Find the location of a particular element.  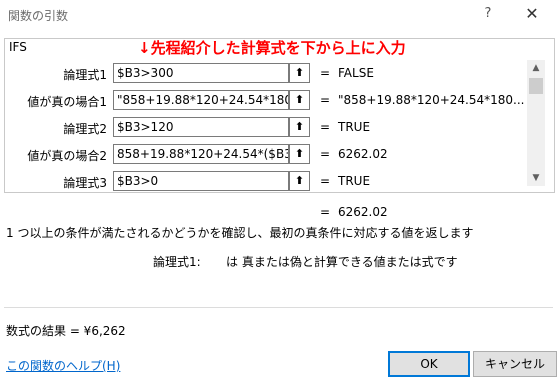

arg-input-logical1: $B3>300 is located at coordinates (201, 73).